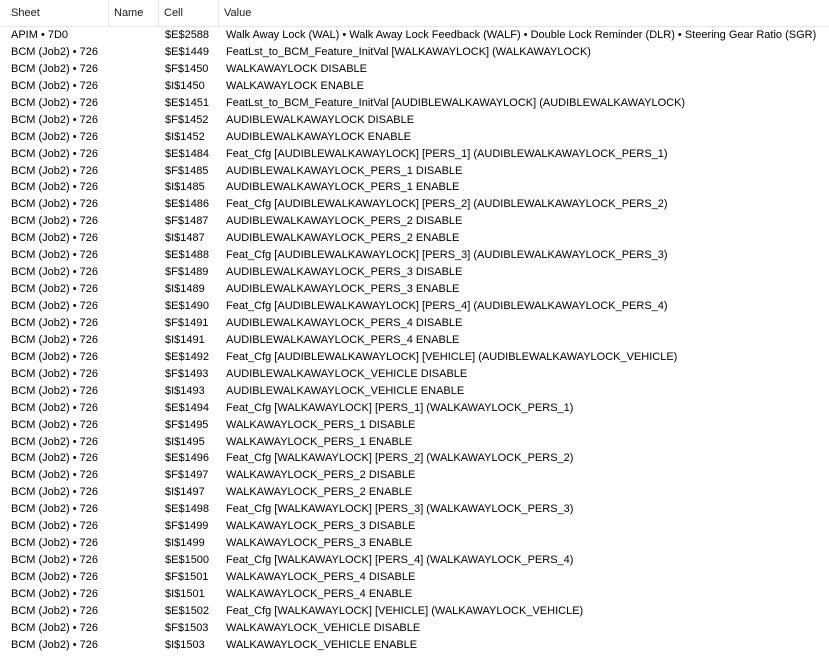 The height and width of the screenshot is (661, 829). Describe the element at coordinates (57, 13) in the screenshot. I see `column-header-sheet: Sheet` at that location.